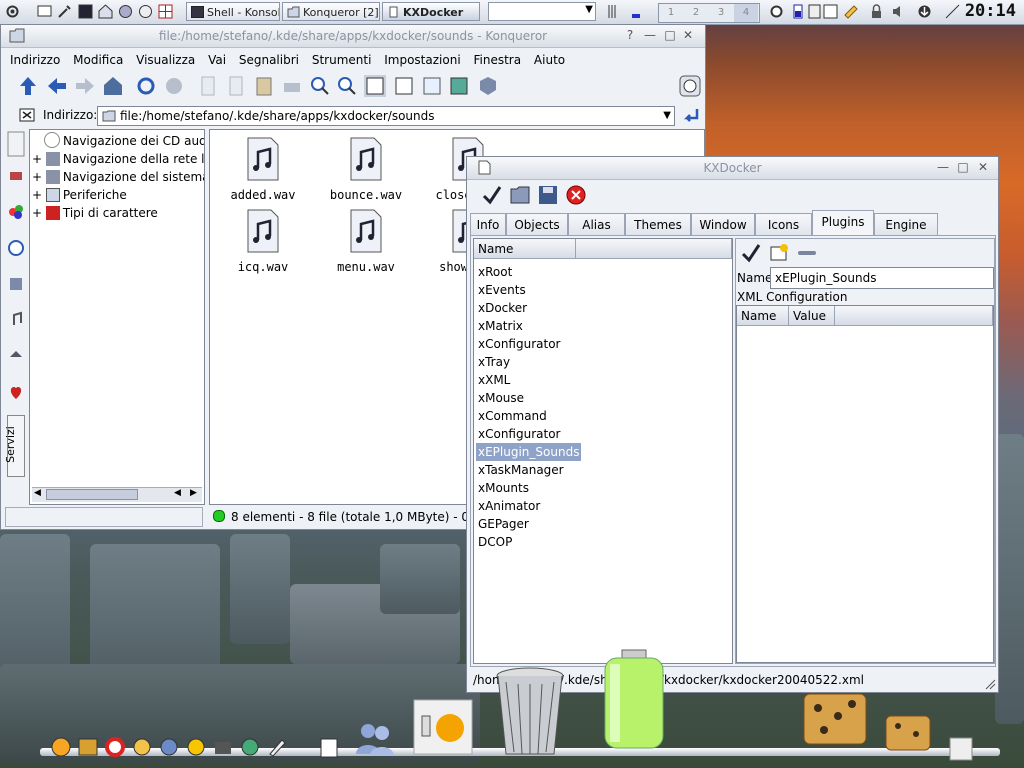 This screenshot has width=1024, height=768. I want to click on name-input: xEPlugin_Sounds, so click(882, 278).